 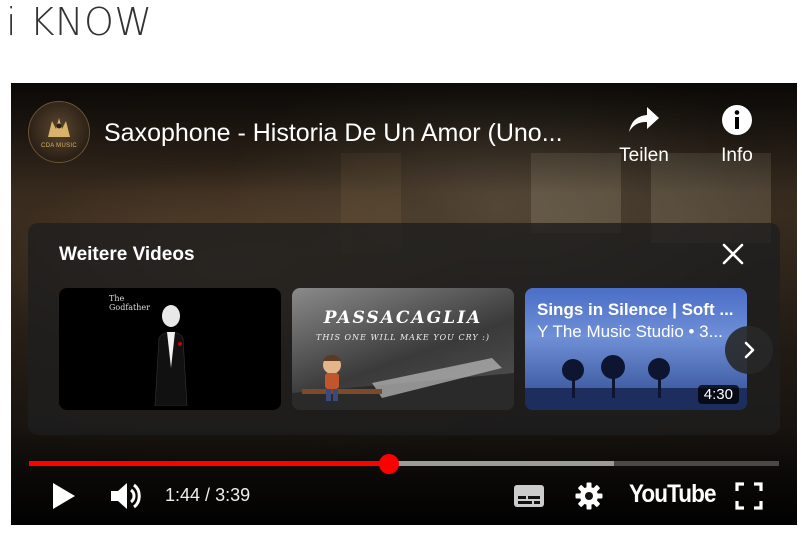 What do you see at coordinates (233, 495) in the screenshot?
I see `total-time: 3:39` at bounding box center [233, 495].